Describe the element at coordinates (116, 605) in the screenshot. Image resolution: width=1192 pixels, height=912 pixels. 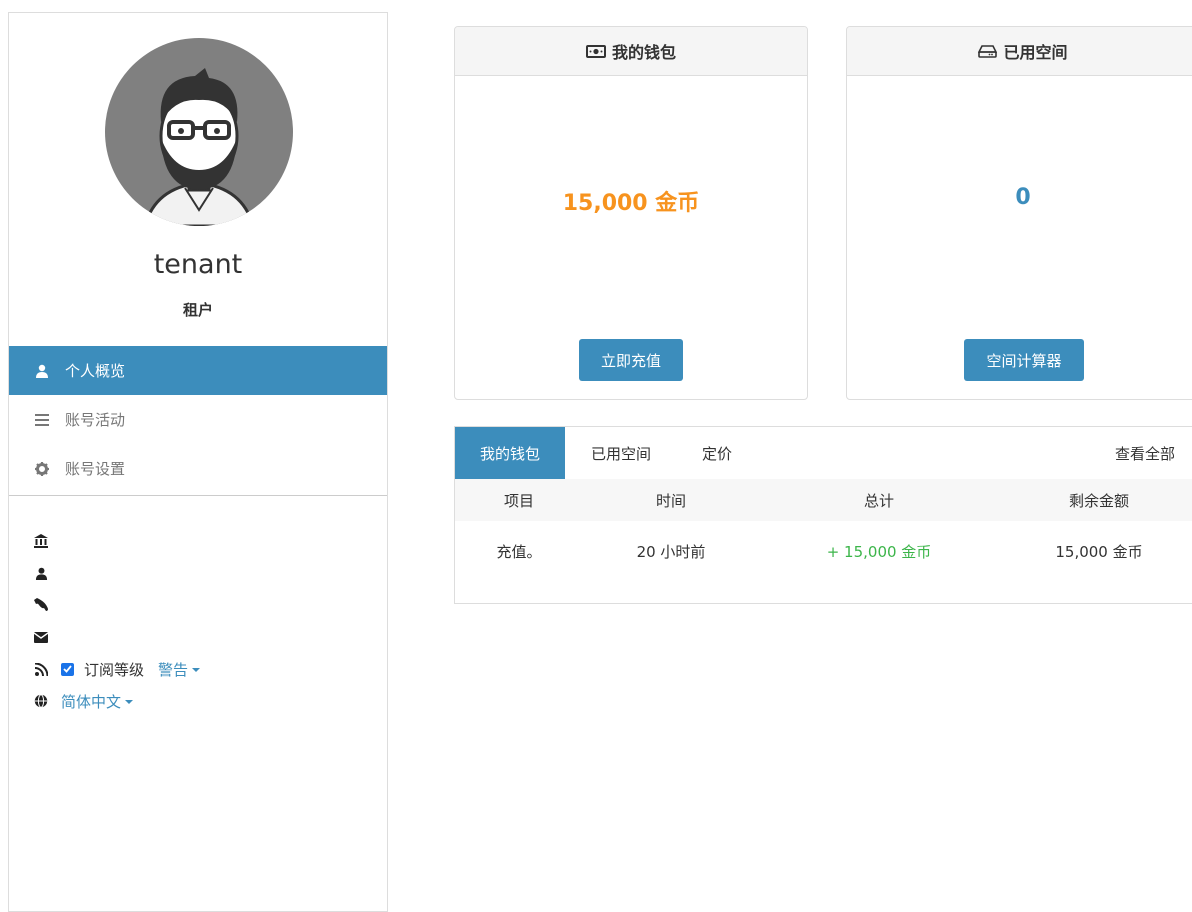
I see `phone-row` at that location.